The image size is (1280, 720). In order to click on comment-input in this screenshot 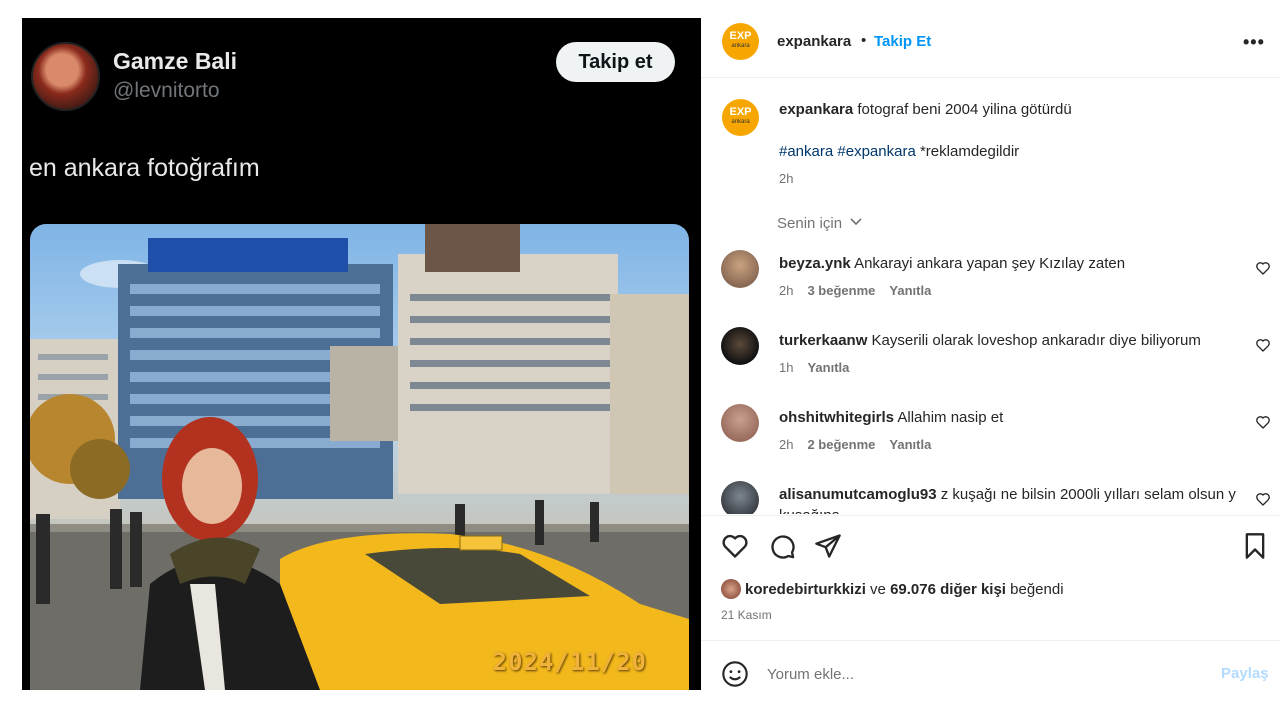, I will do `click(977, 674)`.